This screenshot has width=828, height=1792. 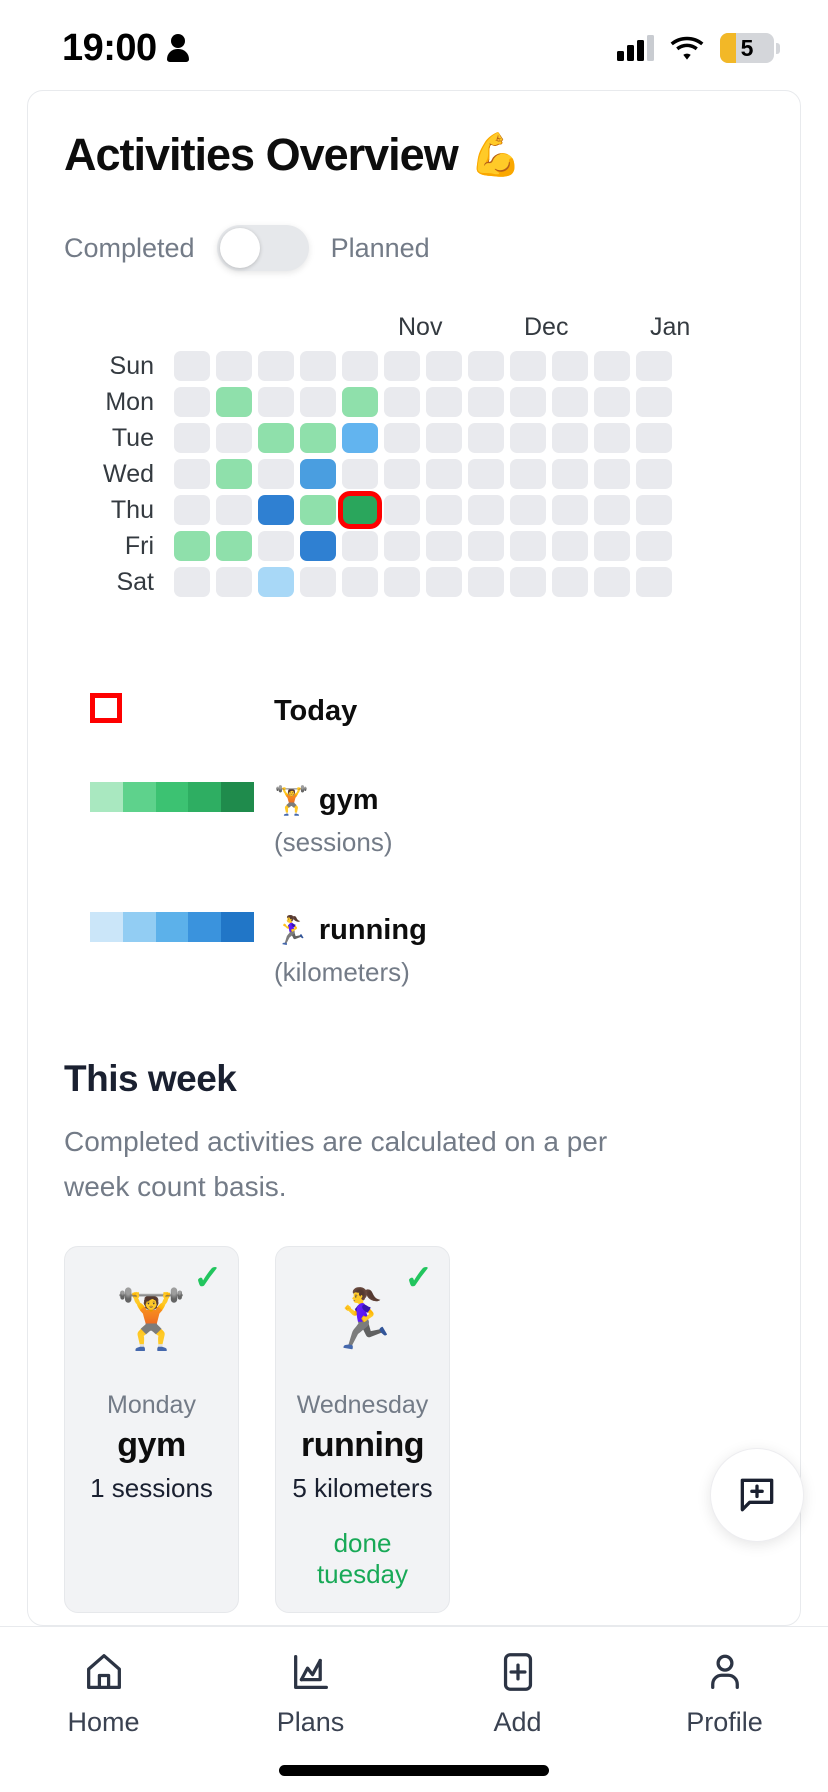 What do you see at coordinates (517, 1693) in the screenshot?
I see `nav-item-add: Add` at bounding box center [517, 1693].